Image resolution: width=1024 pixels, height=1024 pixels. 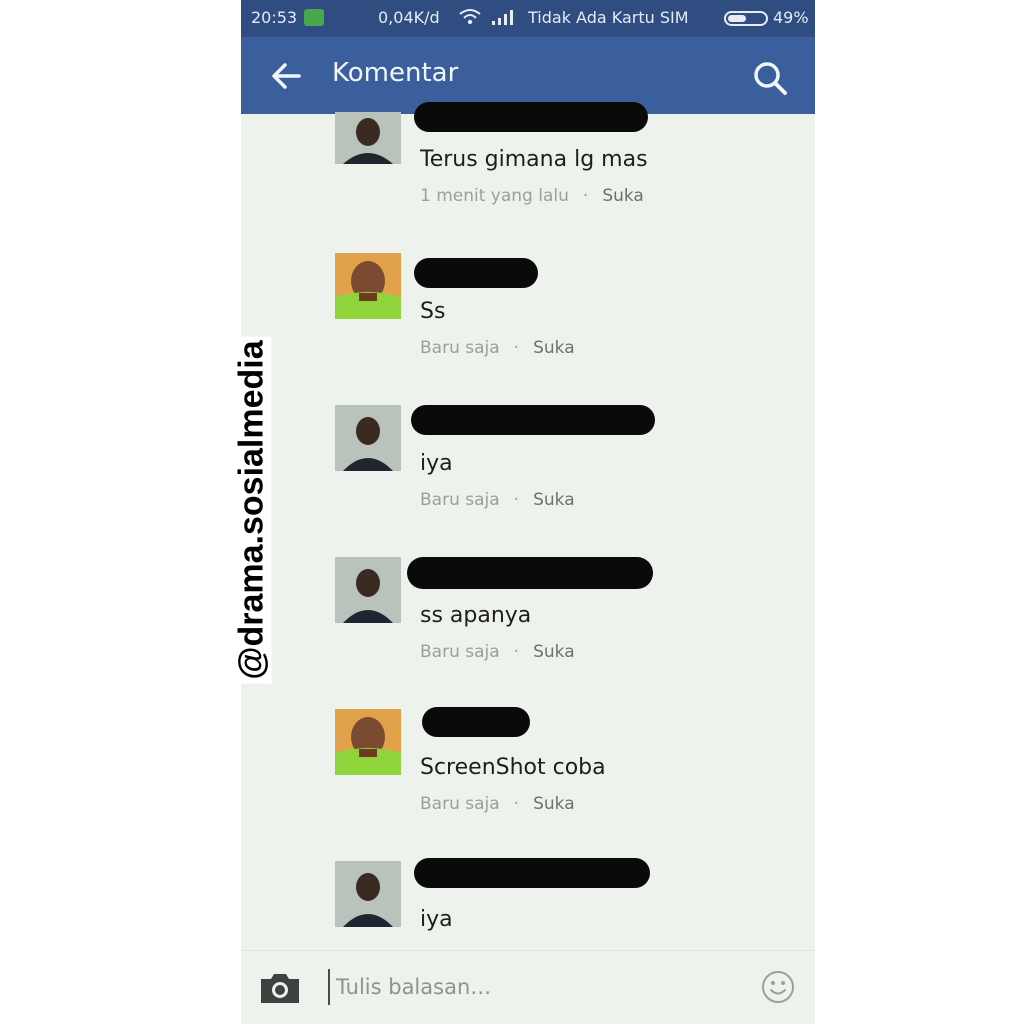 What do you see at coordinates (513, 767) in the screenshot?
I see `comment-text: ScreenShot coba` at bounding box center [513, 767].